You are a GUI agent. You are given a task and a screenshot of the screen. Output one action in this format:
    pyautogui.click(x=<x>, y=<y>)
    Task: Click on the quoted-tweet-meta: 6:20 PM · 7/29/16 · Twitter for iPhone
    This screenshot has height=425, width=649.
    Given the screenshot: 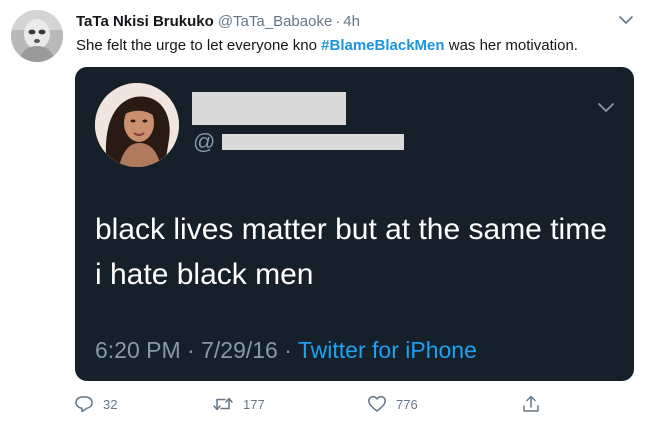 What is the action you would take?
    pyautogui.click(x=286, y=350)
    